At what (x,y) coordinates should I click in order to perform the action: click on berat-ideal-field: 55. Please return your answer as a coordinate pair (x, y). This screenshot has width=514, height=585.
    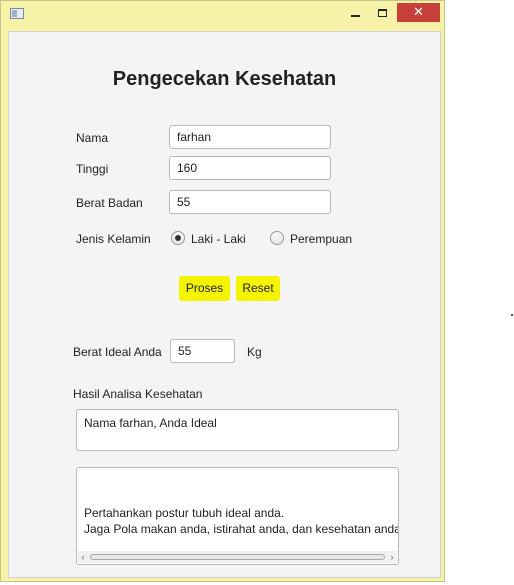
    Looking at the image, I should click on (202, 351).